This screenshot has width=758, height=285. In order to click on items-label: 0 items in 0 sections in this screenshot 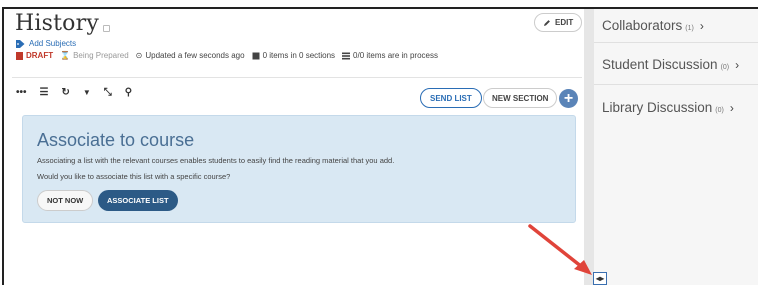, I will do `click(299, 55)`.